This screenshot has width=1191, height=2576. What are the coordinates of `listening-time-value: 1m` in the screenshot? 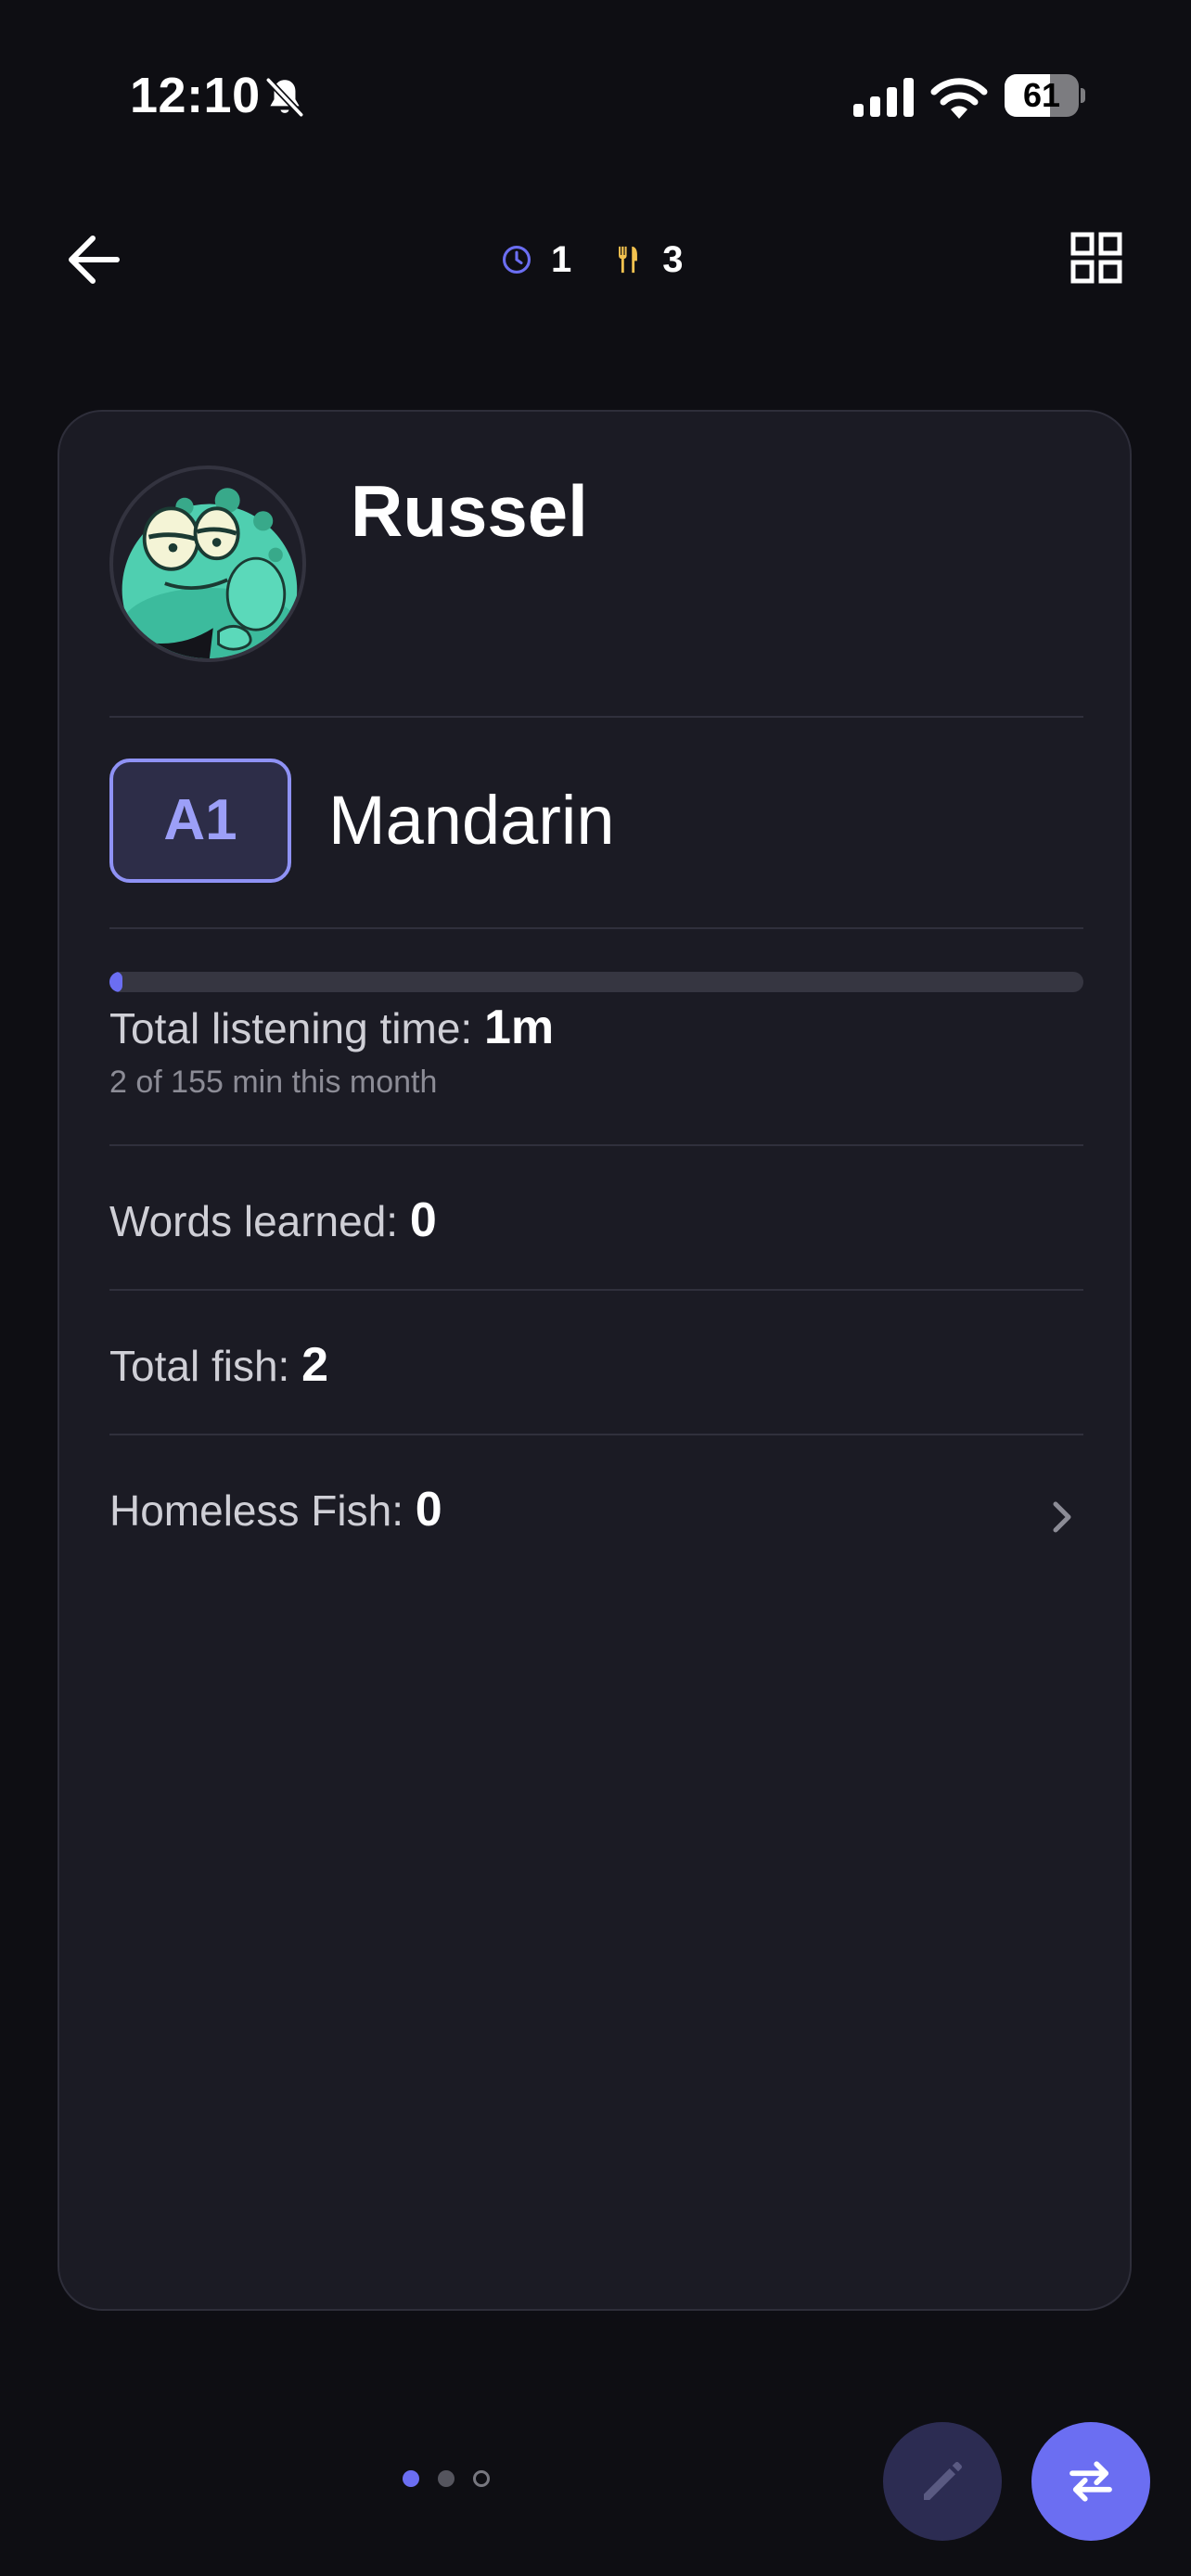 It's located at (519, 1028).